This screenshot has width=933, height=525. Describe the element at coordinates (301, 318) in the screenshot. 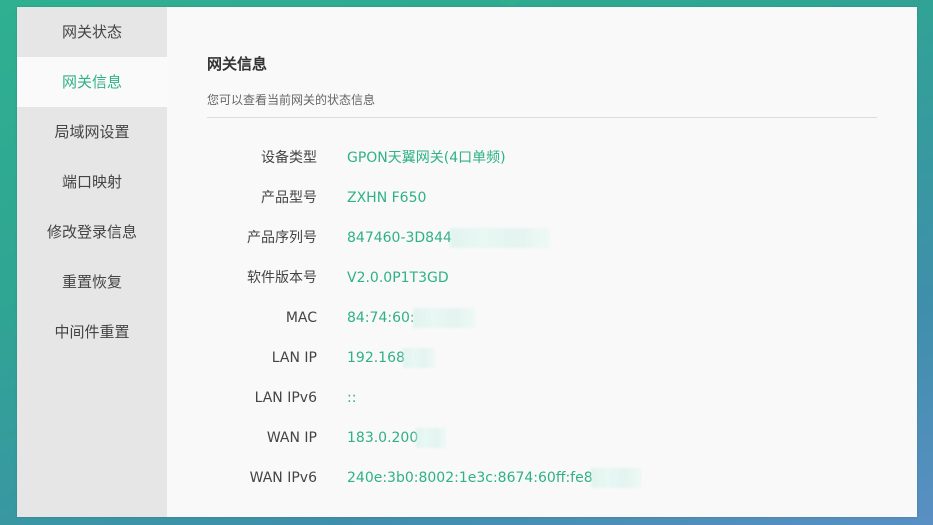

I see `info-label: MAC` at that location.